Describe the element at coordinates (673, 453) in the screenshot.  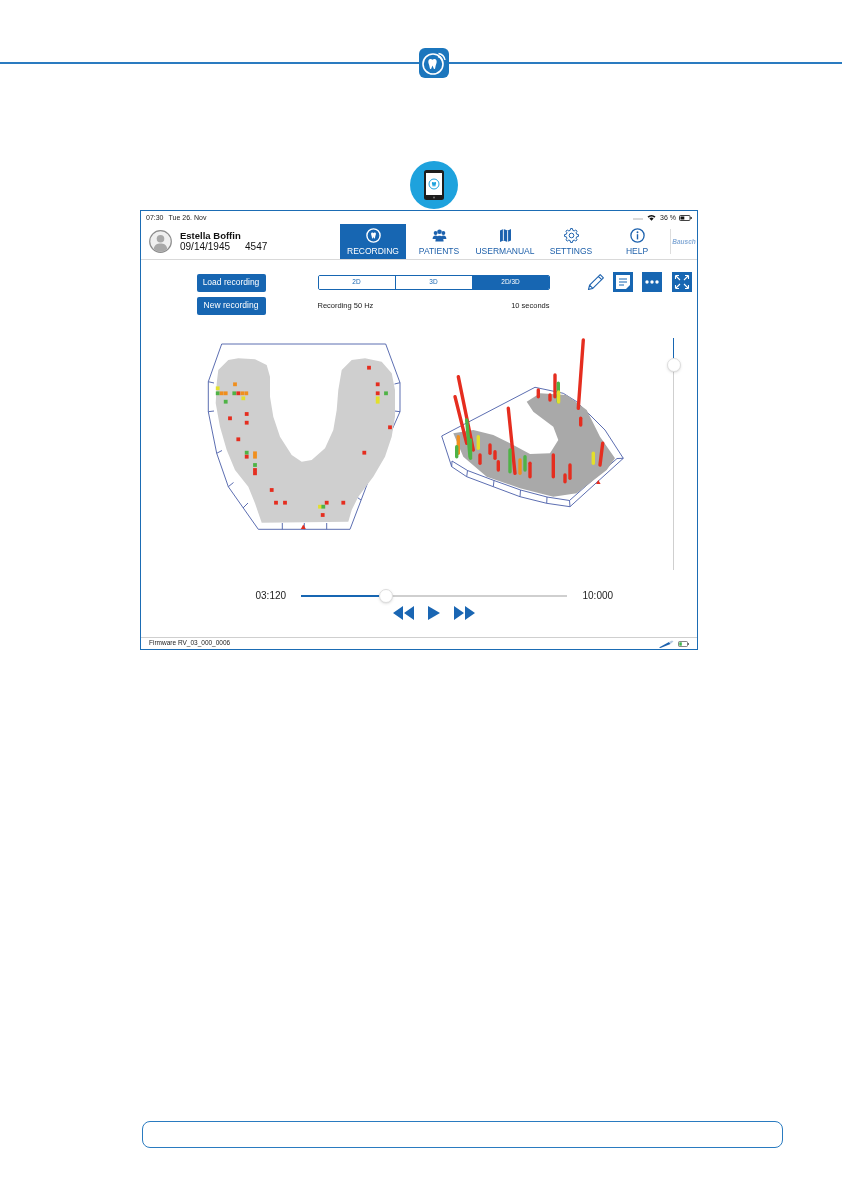
I see `vertical-slider-track` at that location.